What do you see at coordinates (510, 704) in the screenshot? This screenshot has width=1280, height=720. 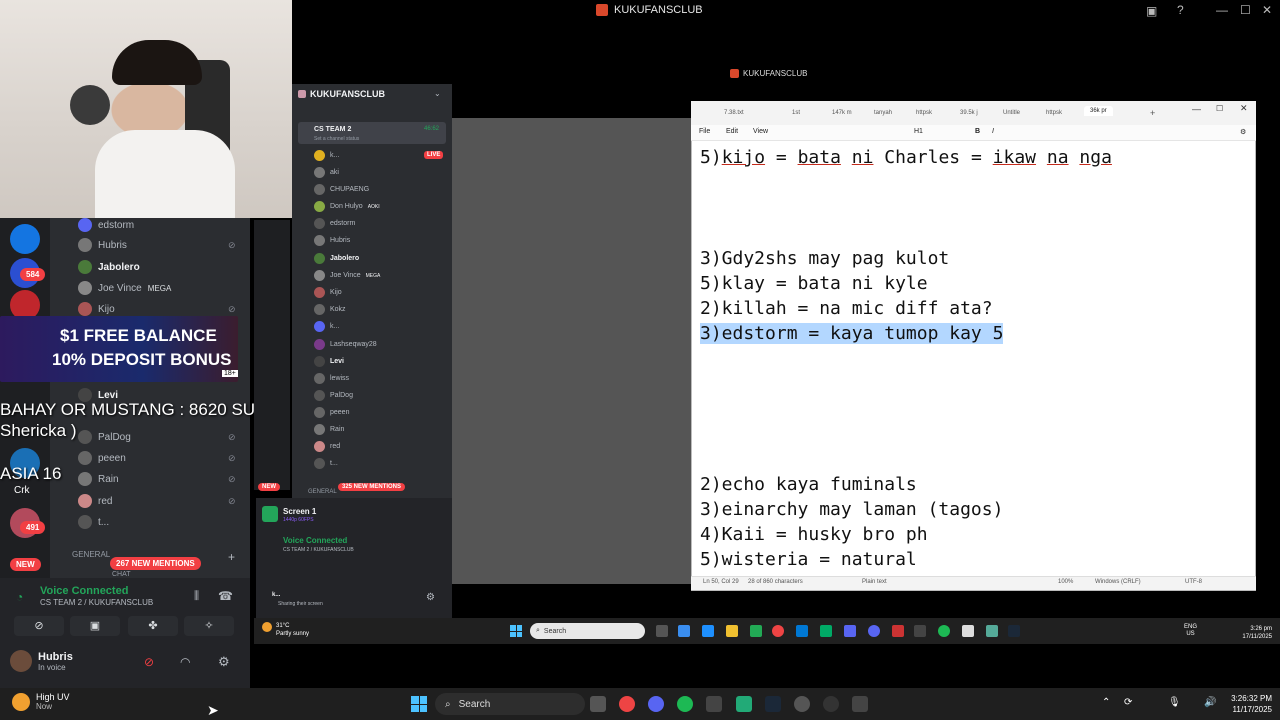 I see `taskbar-search: ⌕ Search` at bounding box center [510, 704].